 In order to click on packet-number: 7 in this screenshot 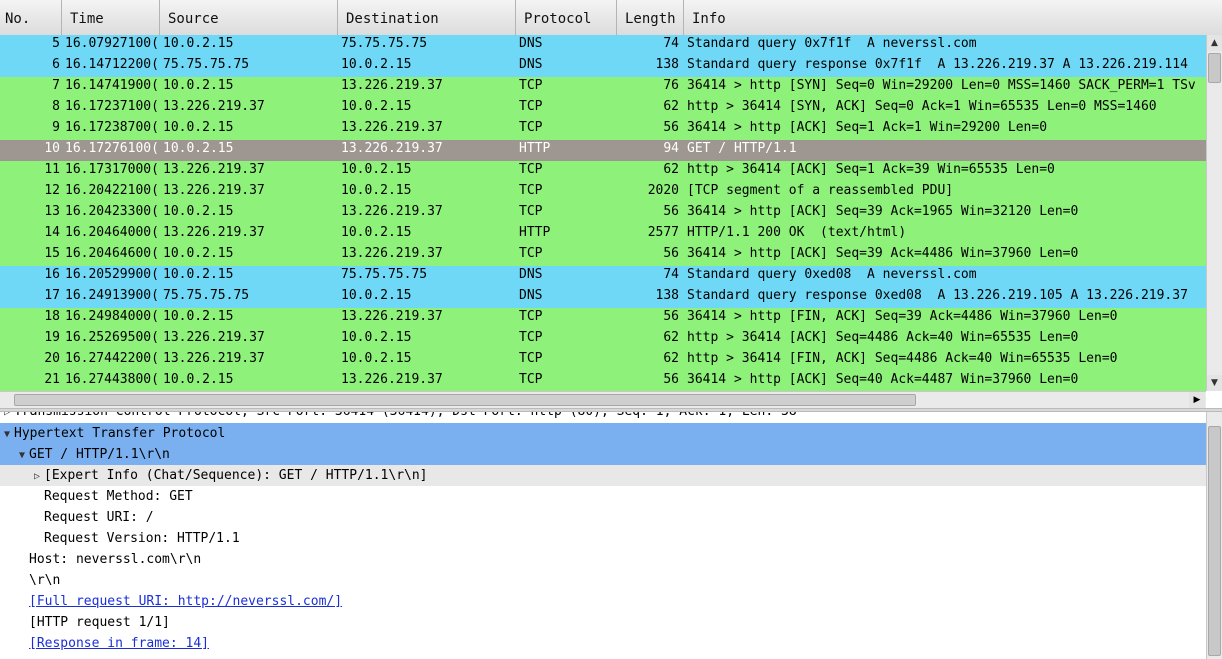, I will do `click(56, 85)`.